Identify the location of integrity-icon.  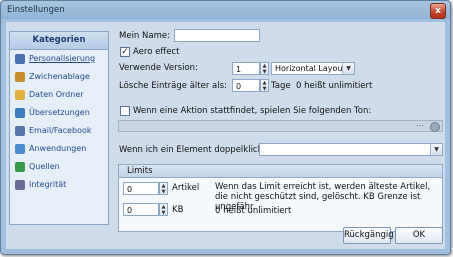
(20, 185).